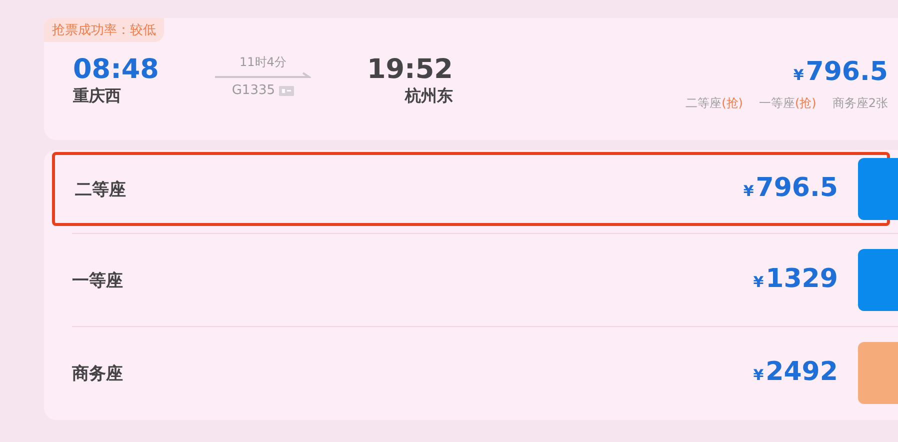  Describe the element at coordinates (790, 188) in the screenshot. I see `seat-price: ¥796.5` at that location.